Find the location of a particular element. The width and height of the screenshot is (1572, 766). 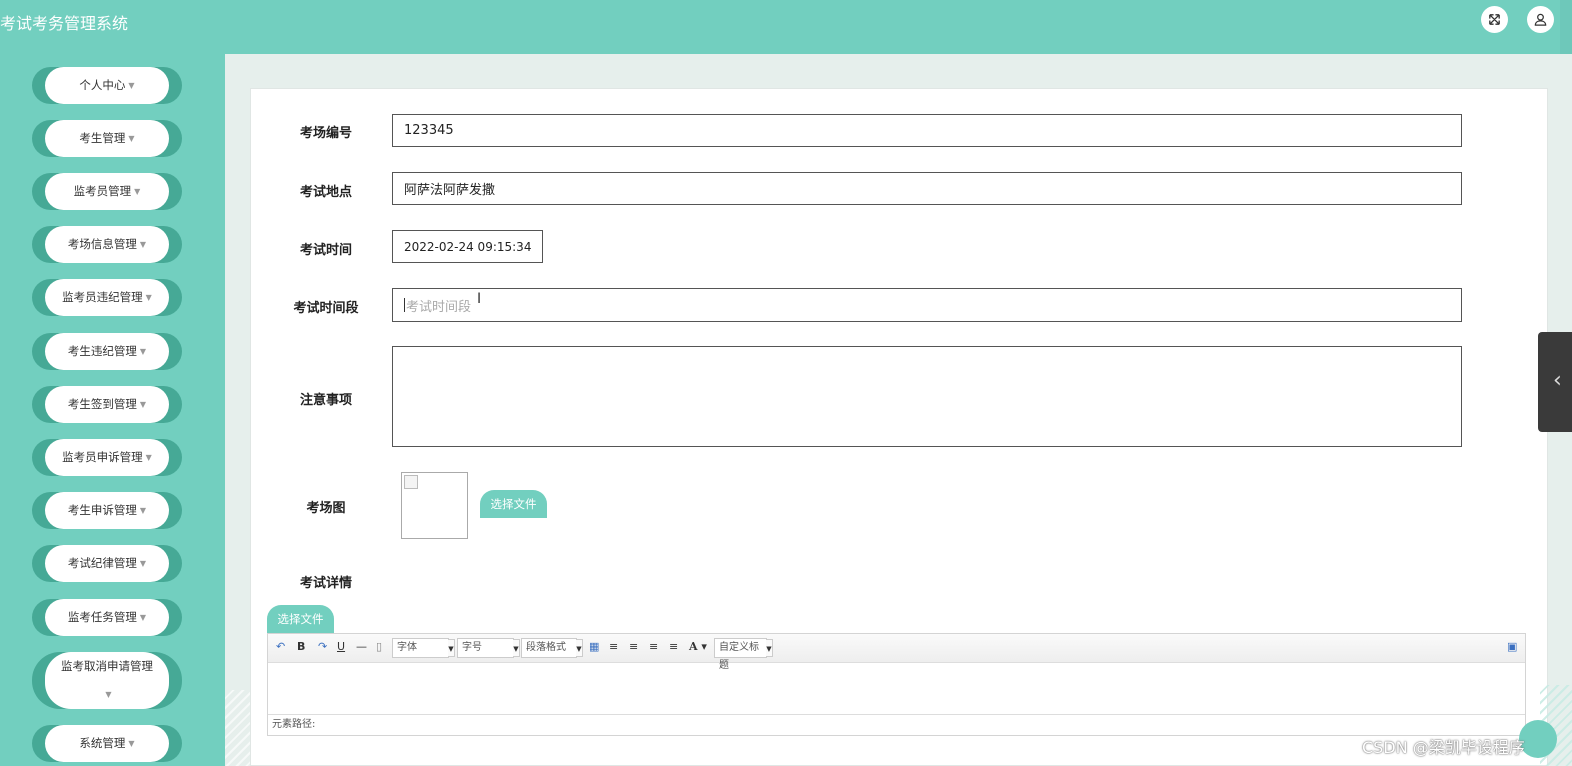

underline-icon: U is located at coordinates (341, 646).